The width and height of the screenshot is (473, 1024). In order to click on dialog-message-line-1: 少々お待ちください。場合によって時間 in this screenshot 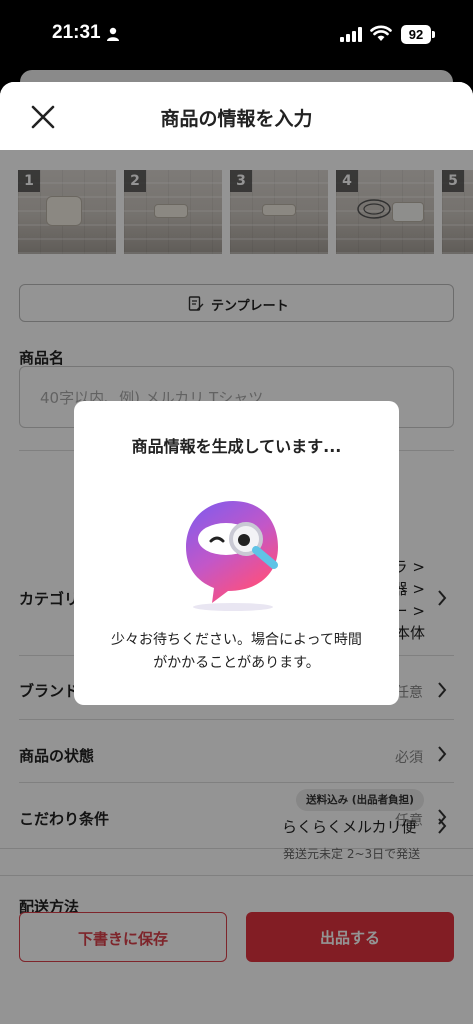, I will do `click(236, 640)`.